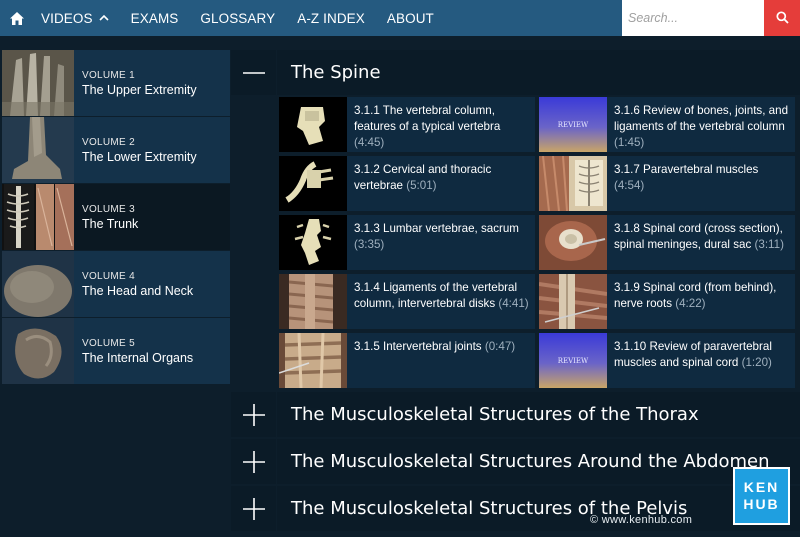 Image resolution: width=800 pixels, height=537 pixels. I want to click on sidebar-item-volume-1: VOLUME 1 The Upper Extremity, so click(116, 83).